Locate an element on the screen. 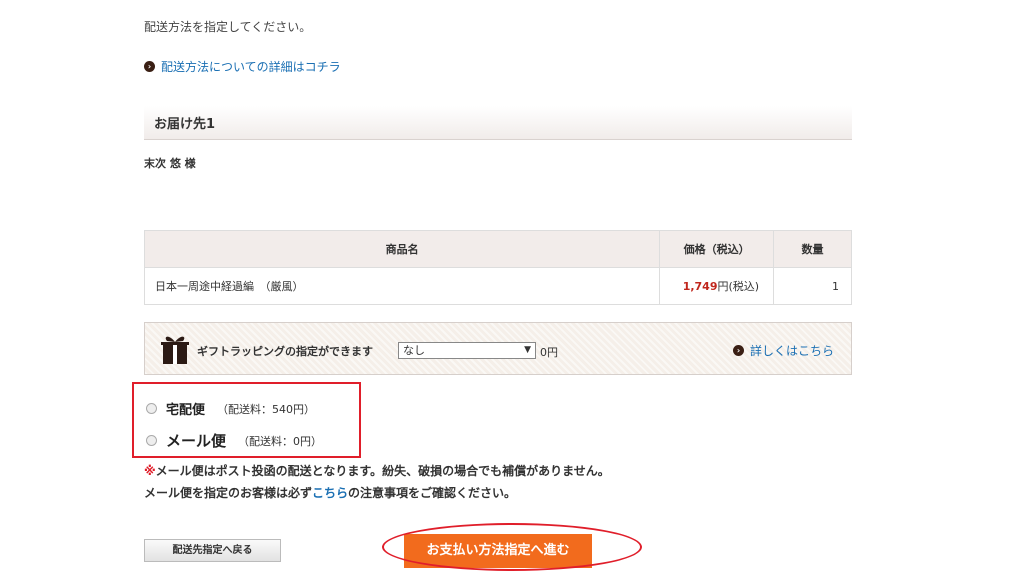 Image resolution: width=1024 pixels, height=572 pixels. mail-delivery-warning: ※メール便はポスト投函の配送となります。紛失、破損の場合でも補償がありません。 is located at coordinates (377, 470).